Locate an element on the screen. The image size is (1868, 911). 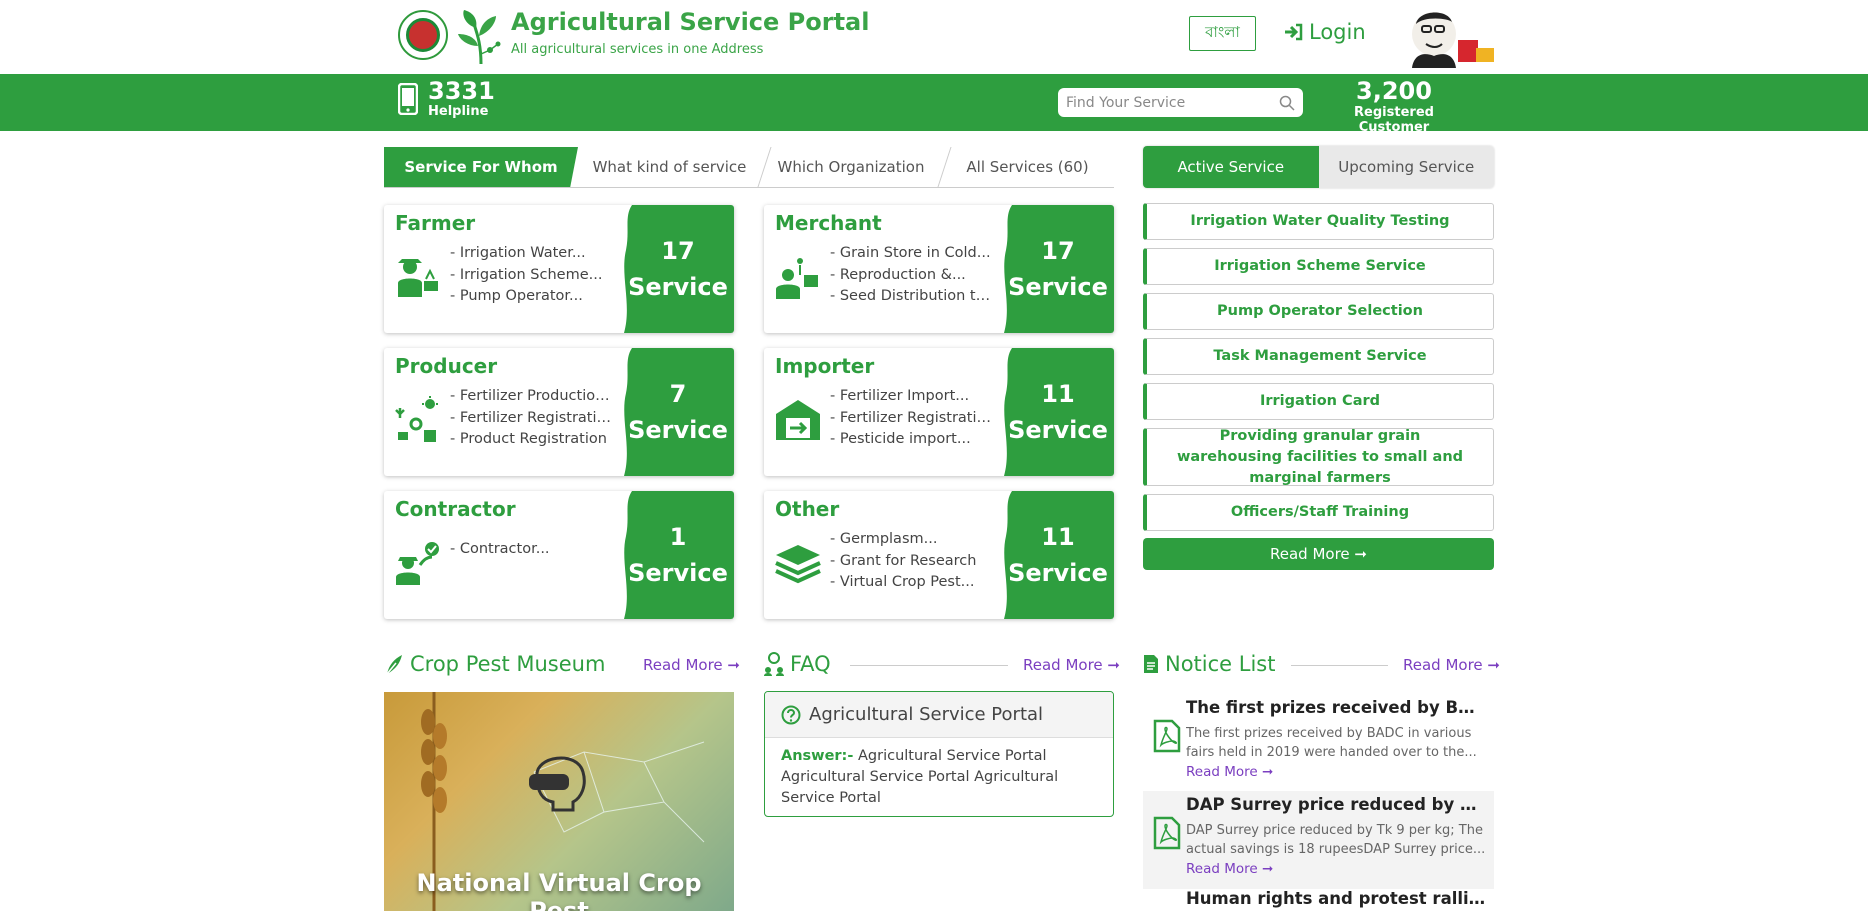
tab-service-for-whom: Service For Whom is located at coordinates (481, 167).